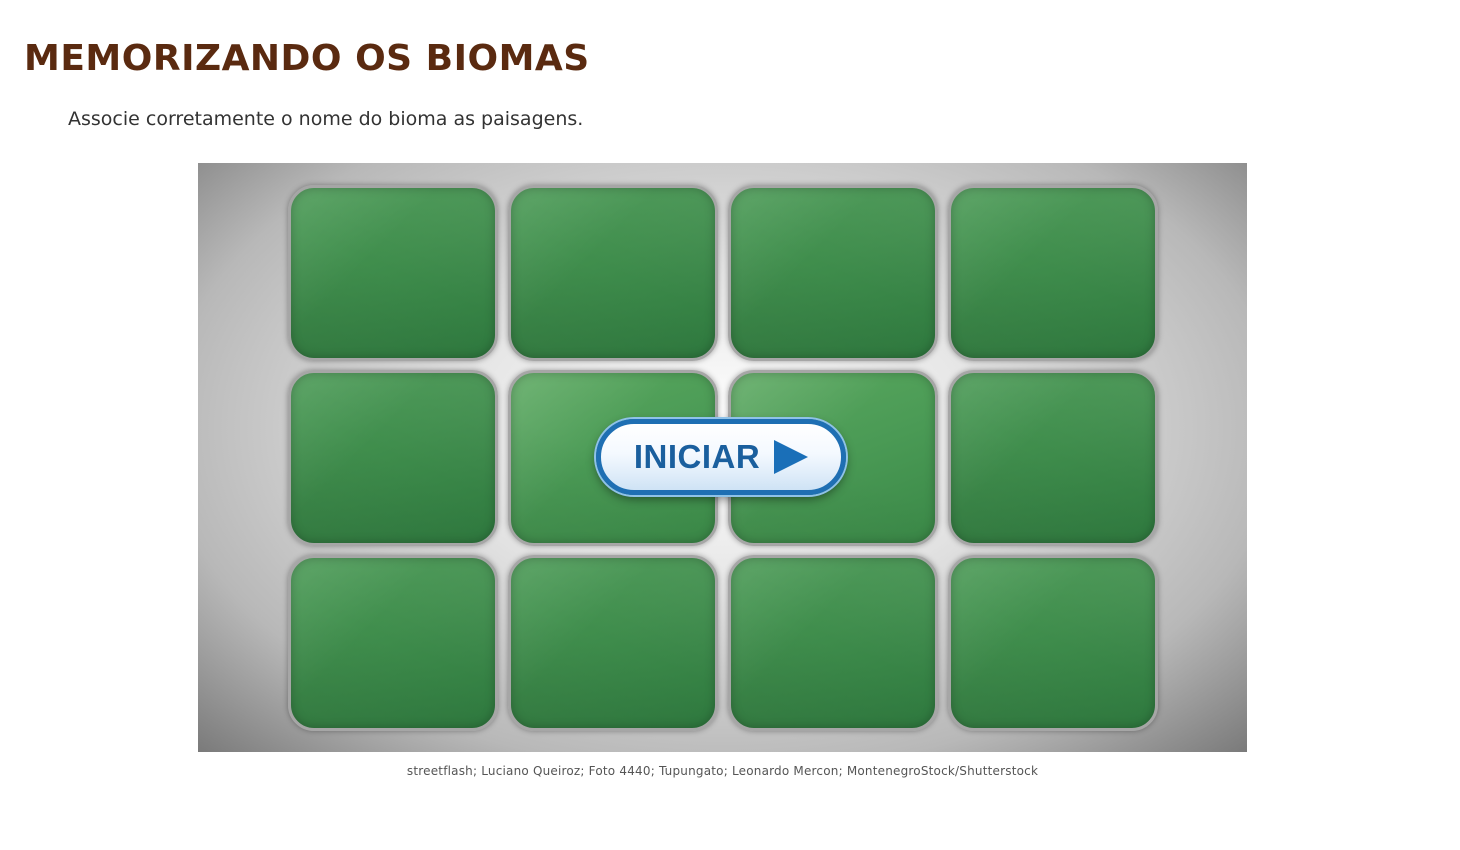  What do you see at coordinates (791, 457) in the screenshot?
I see `play-icon` at bounding box center [791, 457].